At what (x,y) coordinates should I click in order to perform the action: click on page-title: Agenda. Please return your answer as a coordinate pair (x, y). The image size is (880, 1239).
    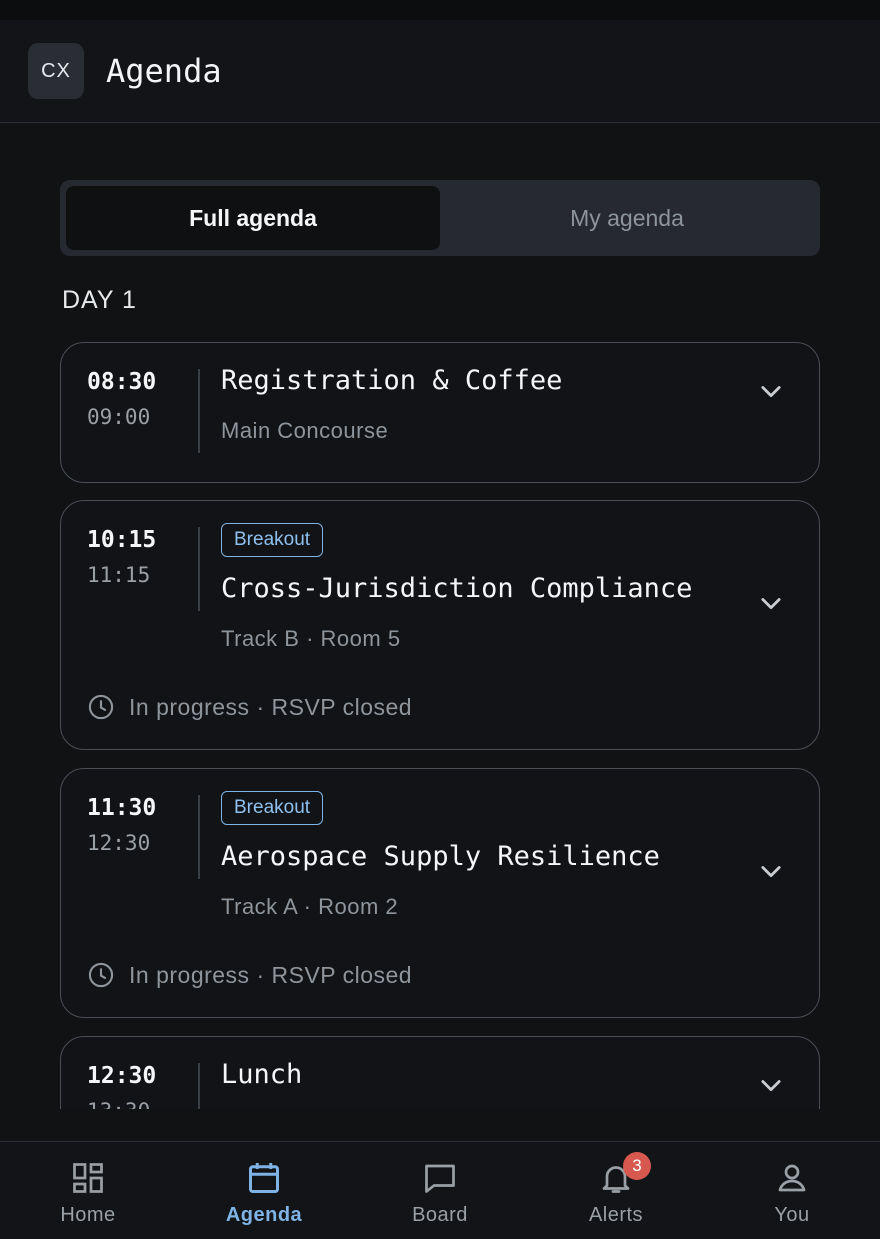
    Looking at the image, I should click on (164, 71).